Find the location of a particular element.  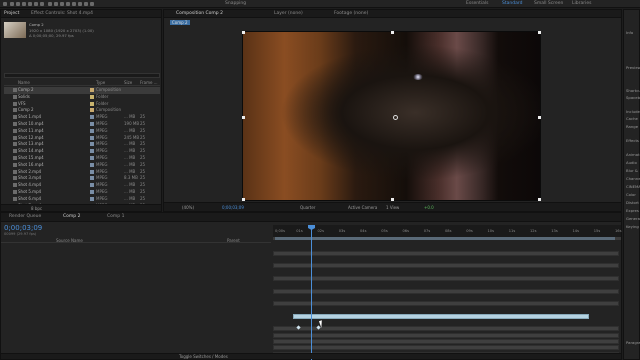

tab-layer: Layer (none) is located at coordinates (288, 13).